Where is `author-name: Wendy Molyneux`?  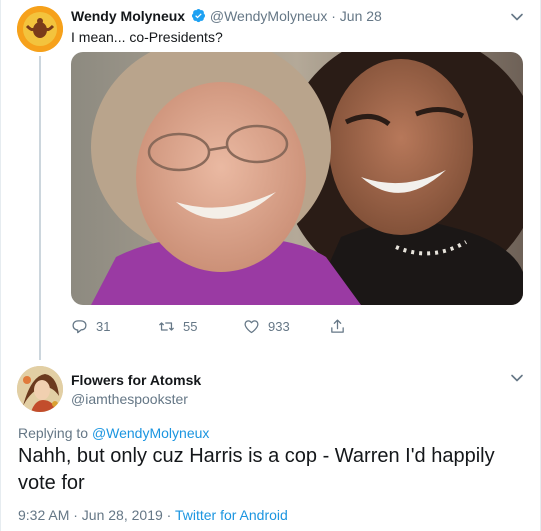 author-name: Wendy Molyneux is located at coordinates (128, 16).